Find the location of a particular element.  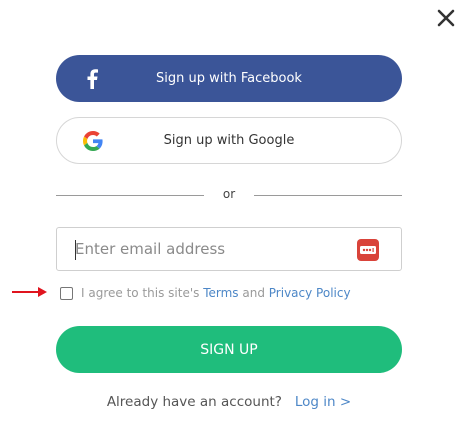

facebook-icon is located at coordinates (92, 78).